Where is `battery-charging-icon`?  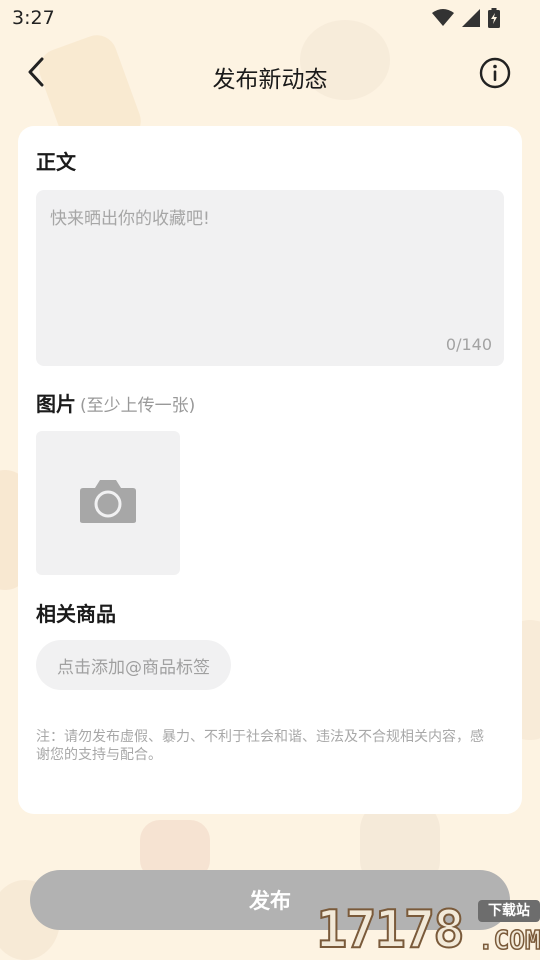
battery-charging-icon is located at coordinates (494, 18).